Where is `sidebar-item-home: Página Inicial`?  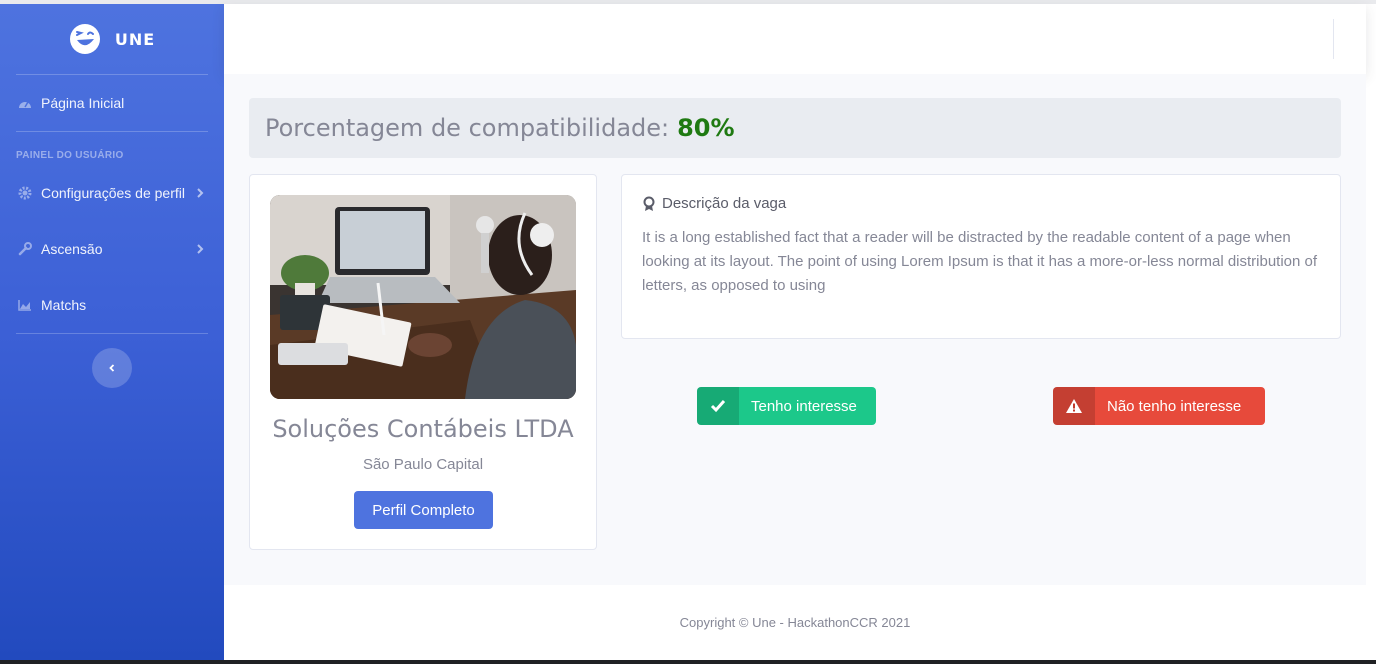
sidebar-item-home: Página Inicial is located at coordinates (112, 103).